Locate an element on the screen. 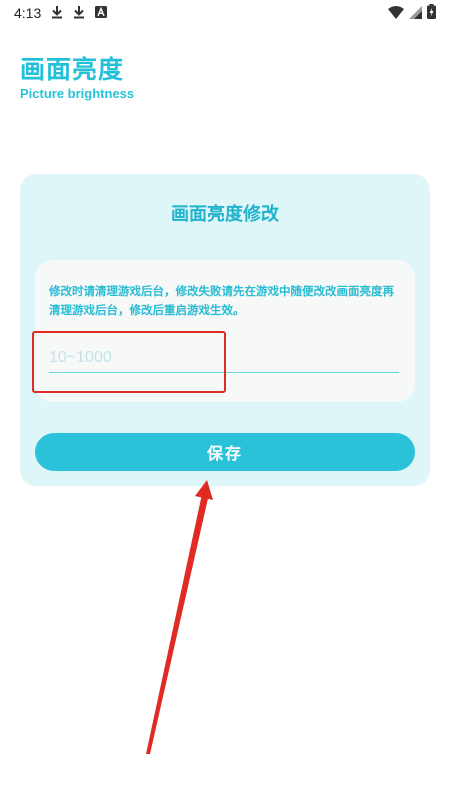  wifi-icon is located at coordinates (396, 13).